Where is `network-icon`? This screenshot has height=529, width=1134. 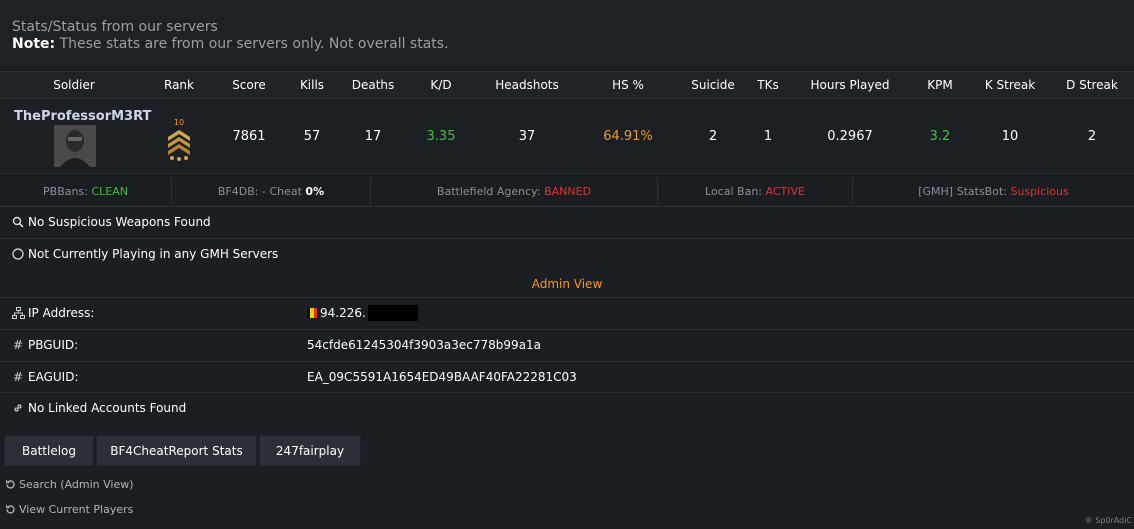
network-icon is located at coordinates (18, 313).